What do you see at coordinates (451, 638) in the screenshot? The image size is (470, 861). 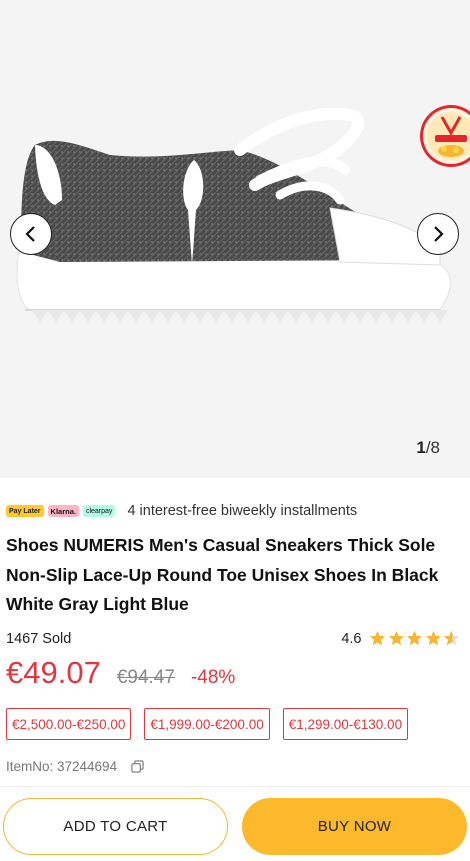 I see `star-half-icon` at bounding box center [451, 638].